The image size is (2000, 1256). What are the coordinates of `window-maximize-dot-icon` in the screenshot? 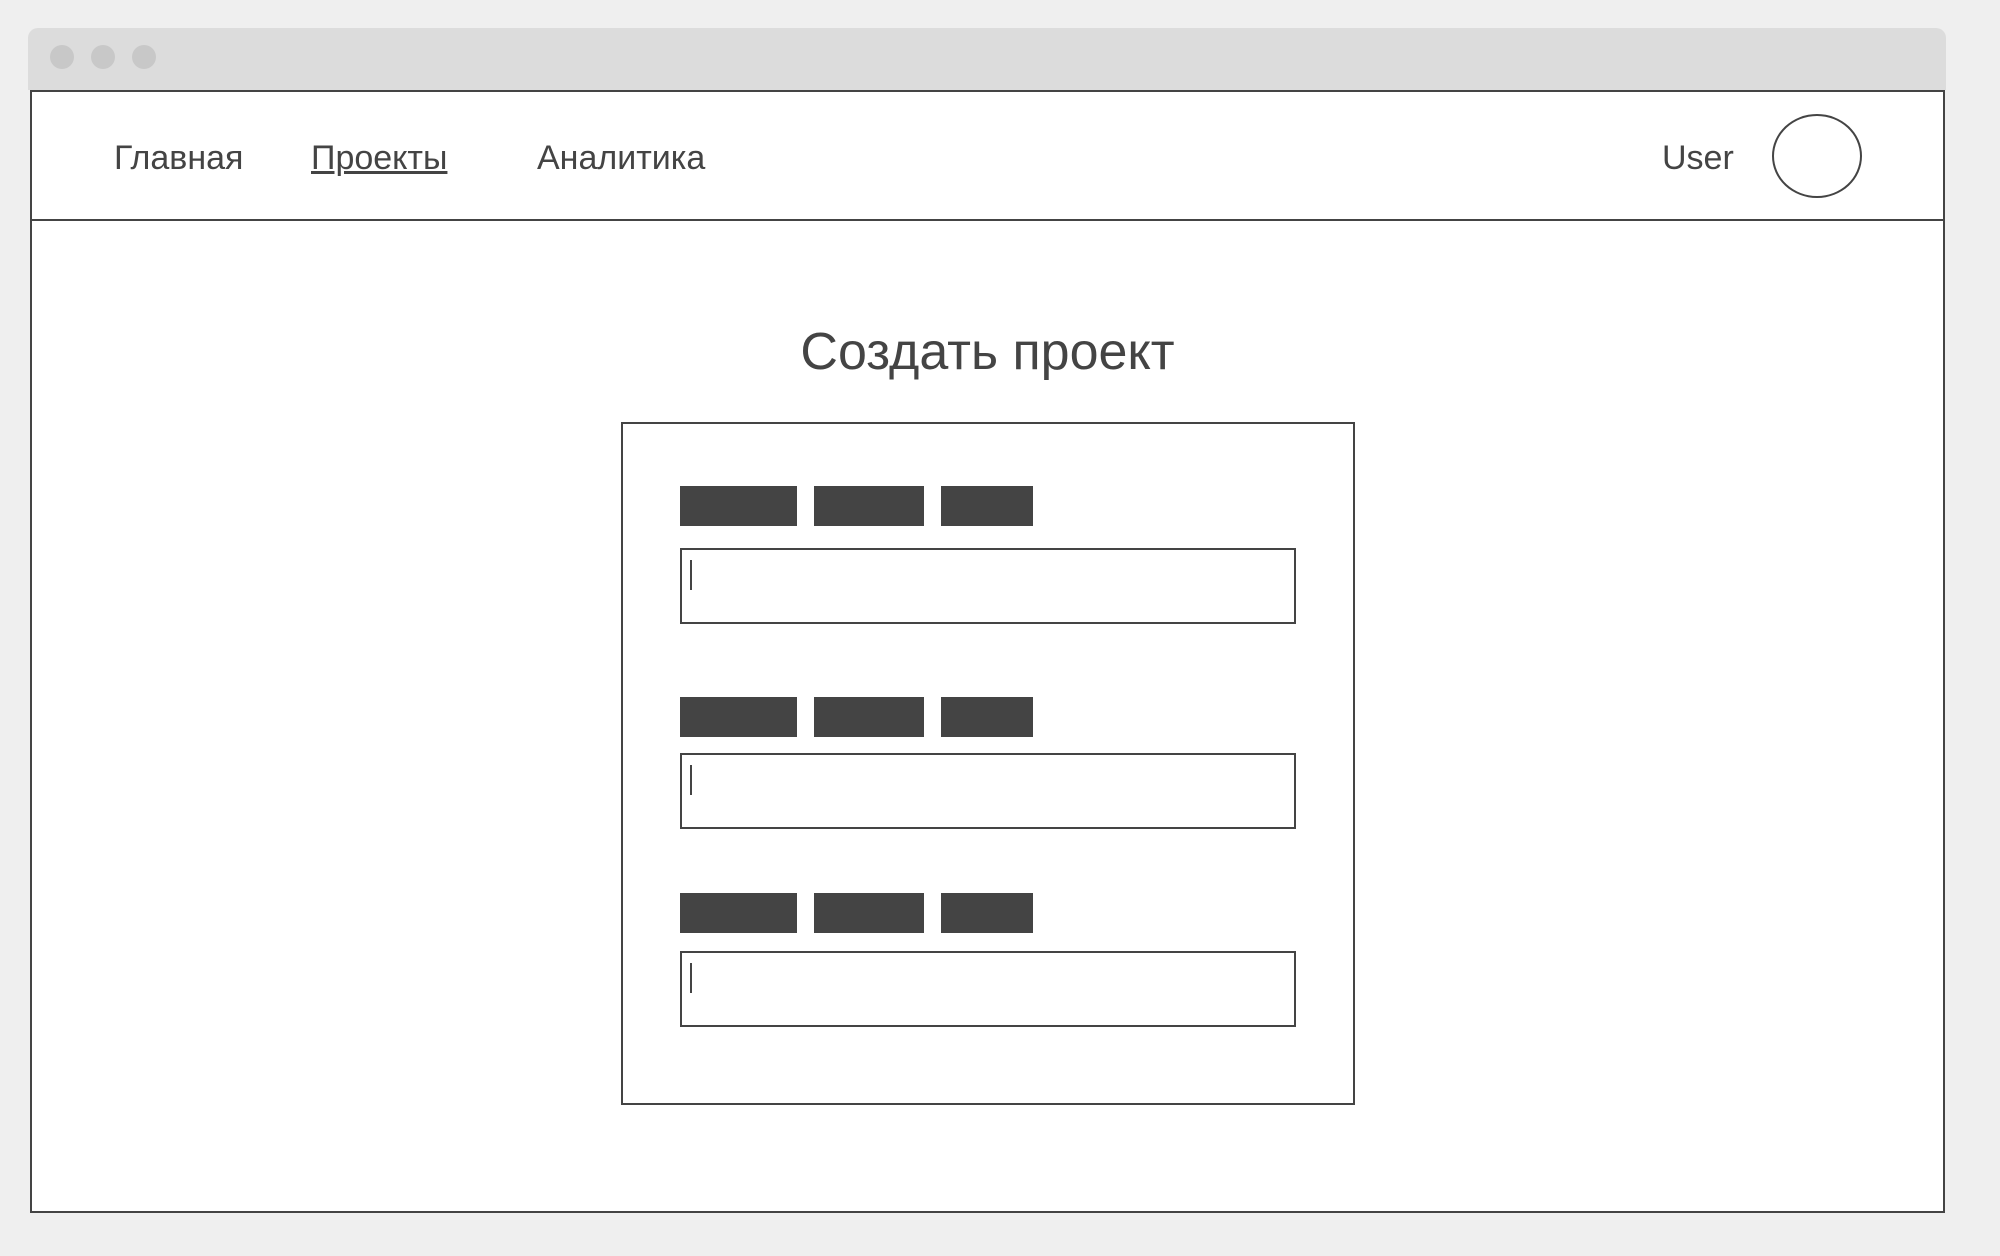 It's located at (144, 57).